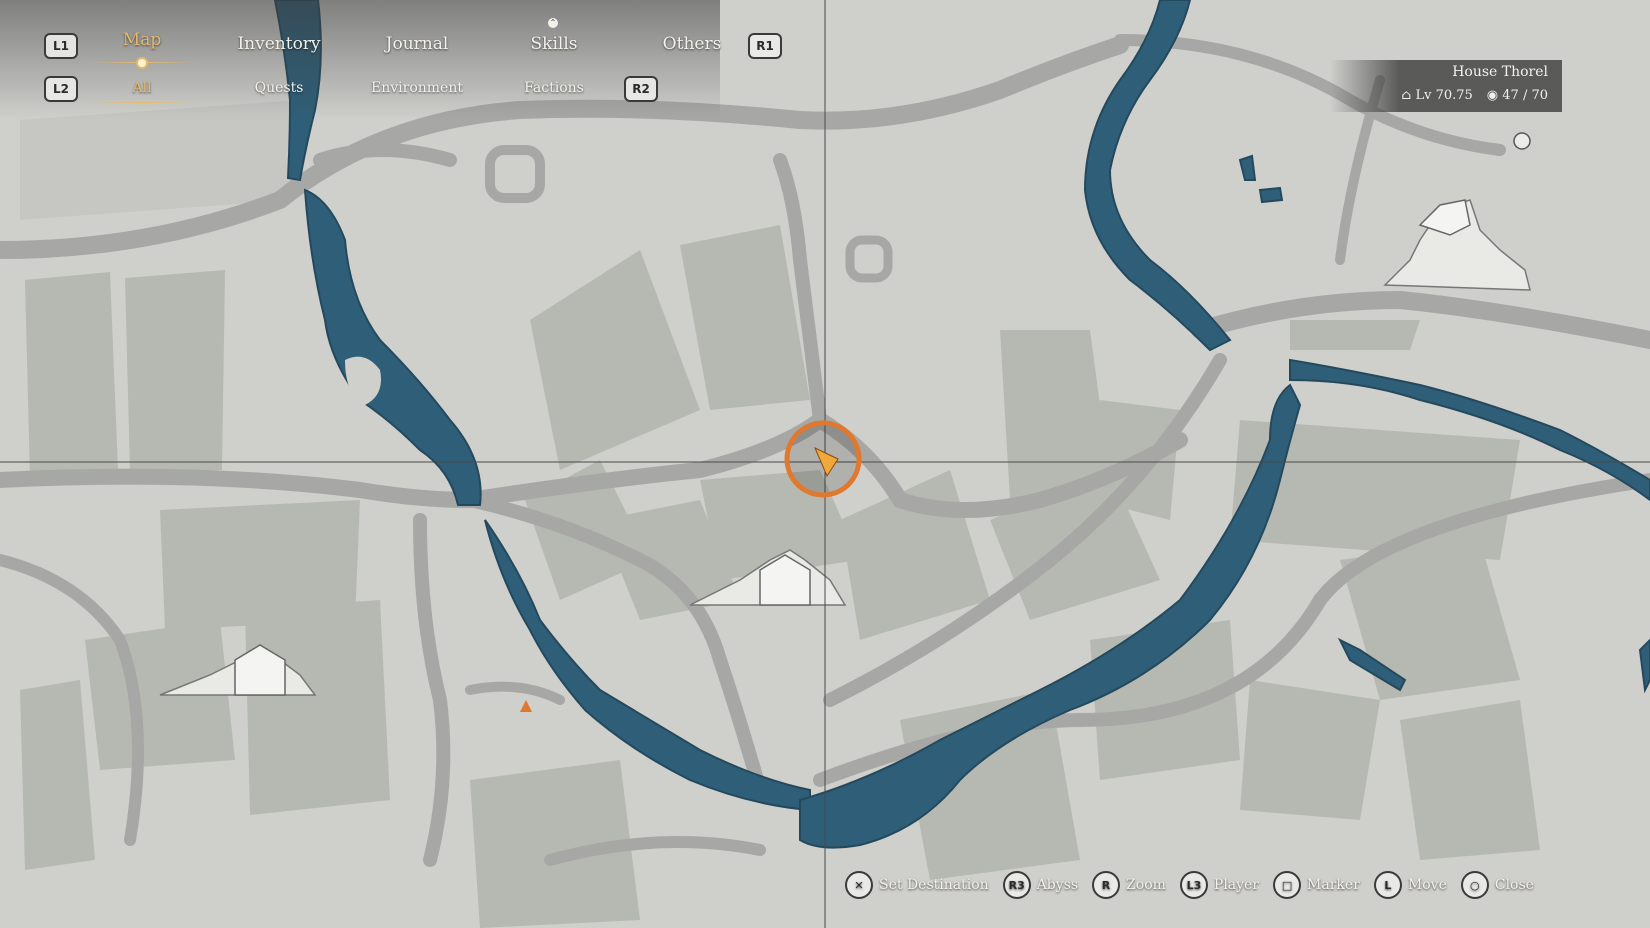 This screenshot has height=928, width=1650. What do you see at coordinates (1016, 885) in the screenshot?
I see `r3-button-icon: R3` at bounding box center [1016, 885].